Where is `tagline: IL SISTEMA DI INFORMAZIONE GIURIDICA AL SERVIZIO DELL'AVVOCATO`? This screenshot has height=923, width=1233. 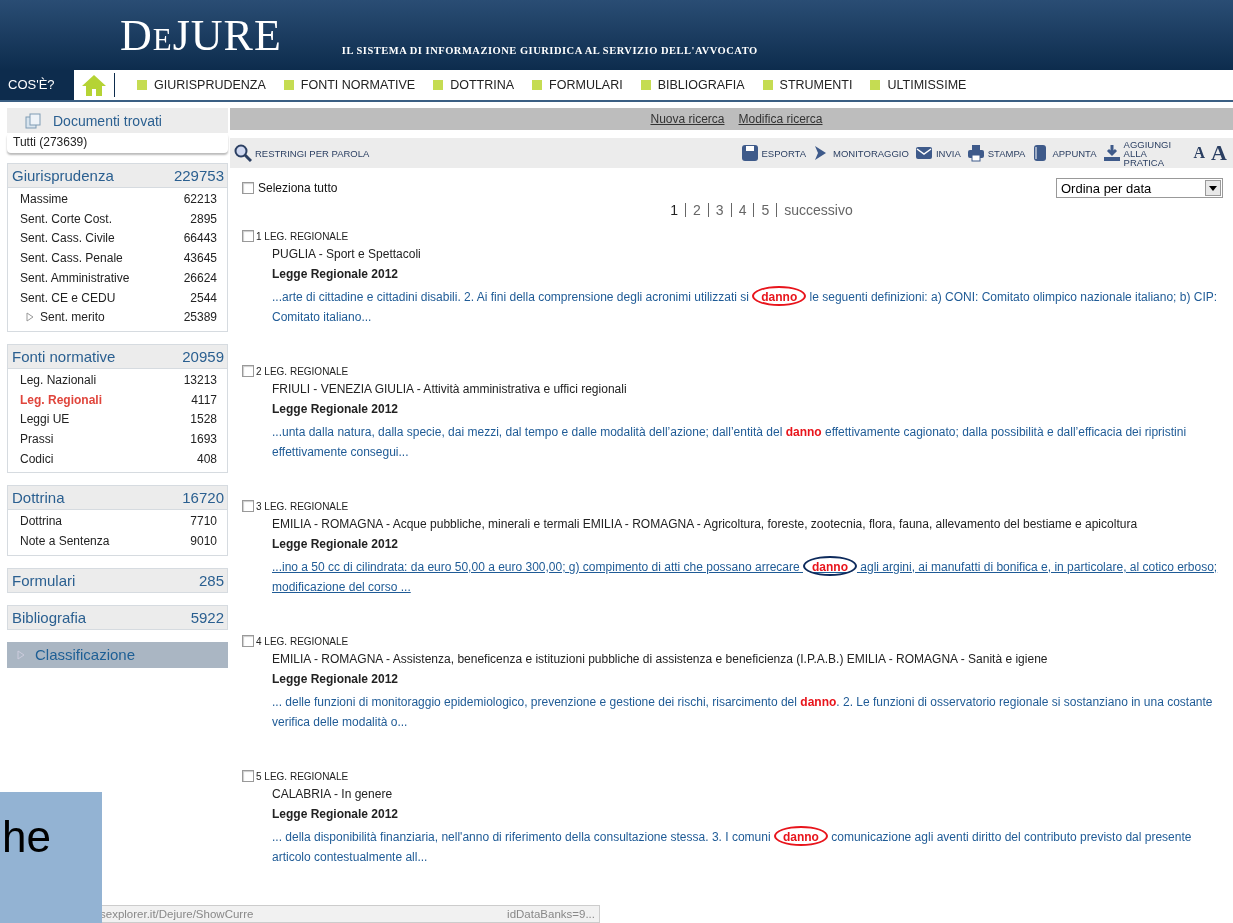
tagline: IL SISTEMA DI INFORMAZIONE GIURIDICA AL SERVIZIO DELL'AVVOCATO is located at coordinates (549, 50).